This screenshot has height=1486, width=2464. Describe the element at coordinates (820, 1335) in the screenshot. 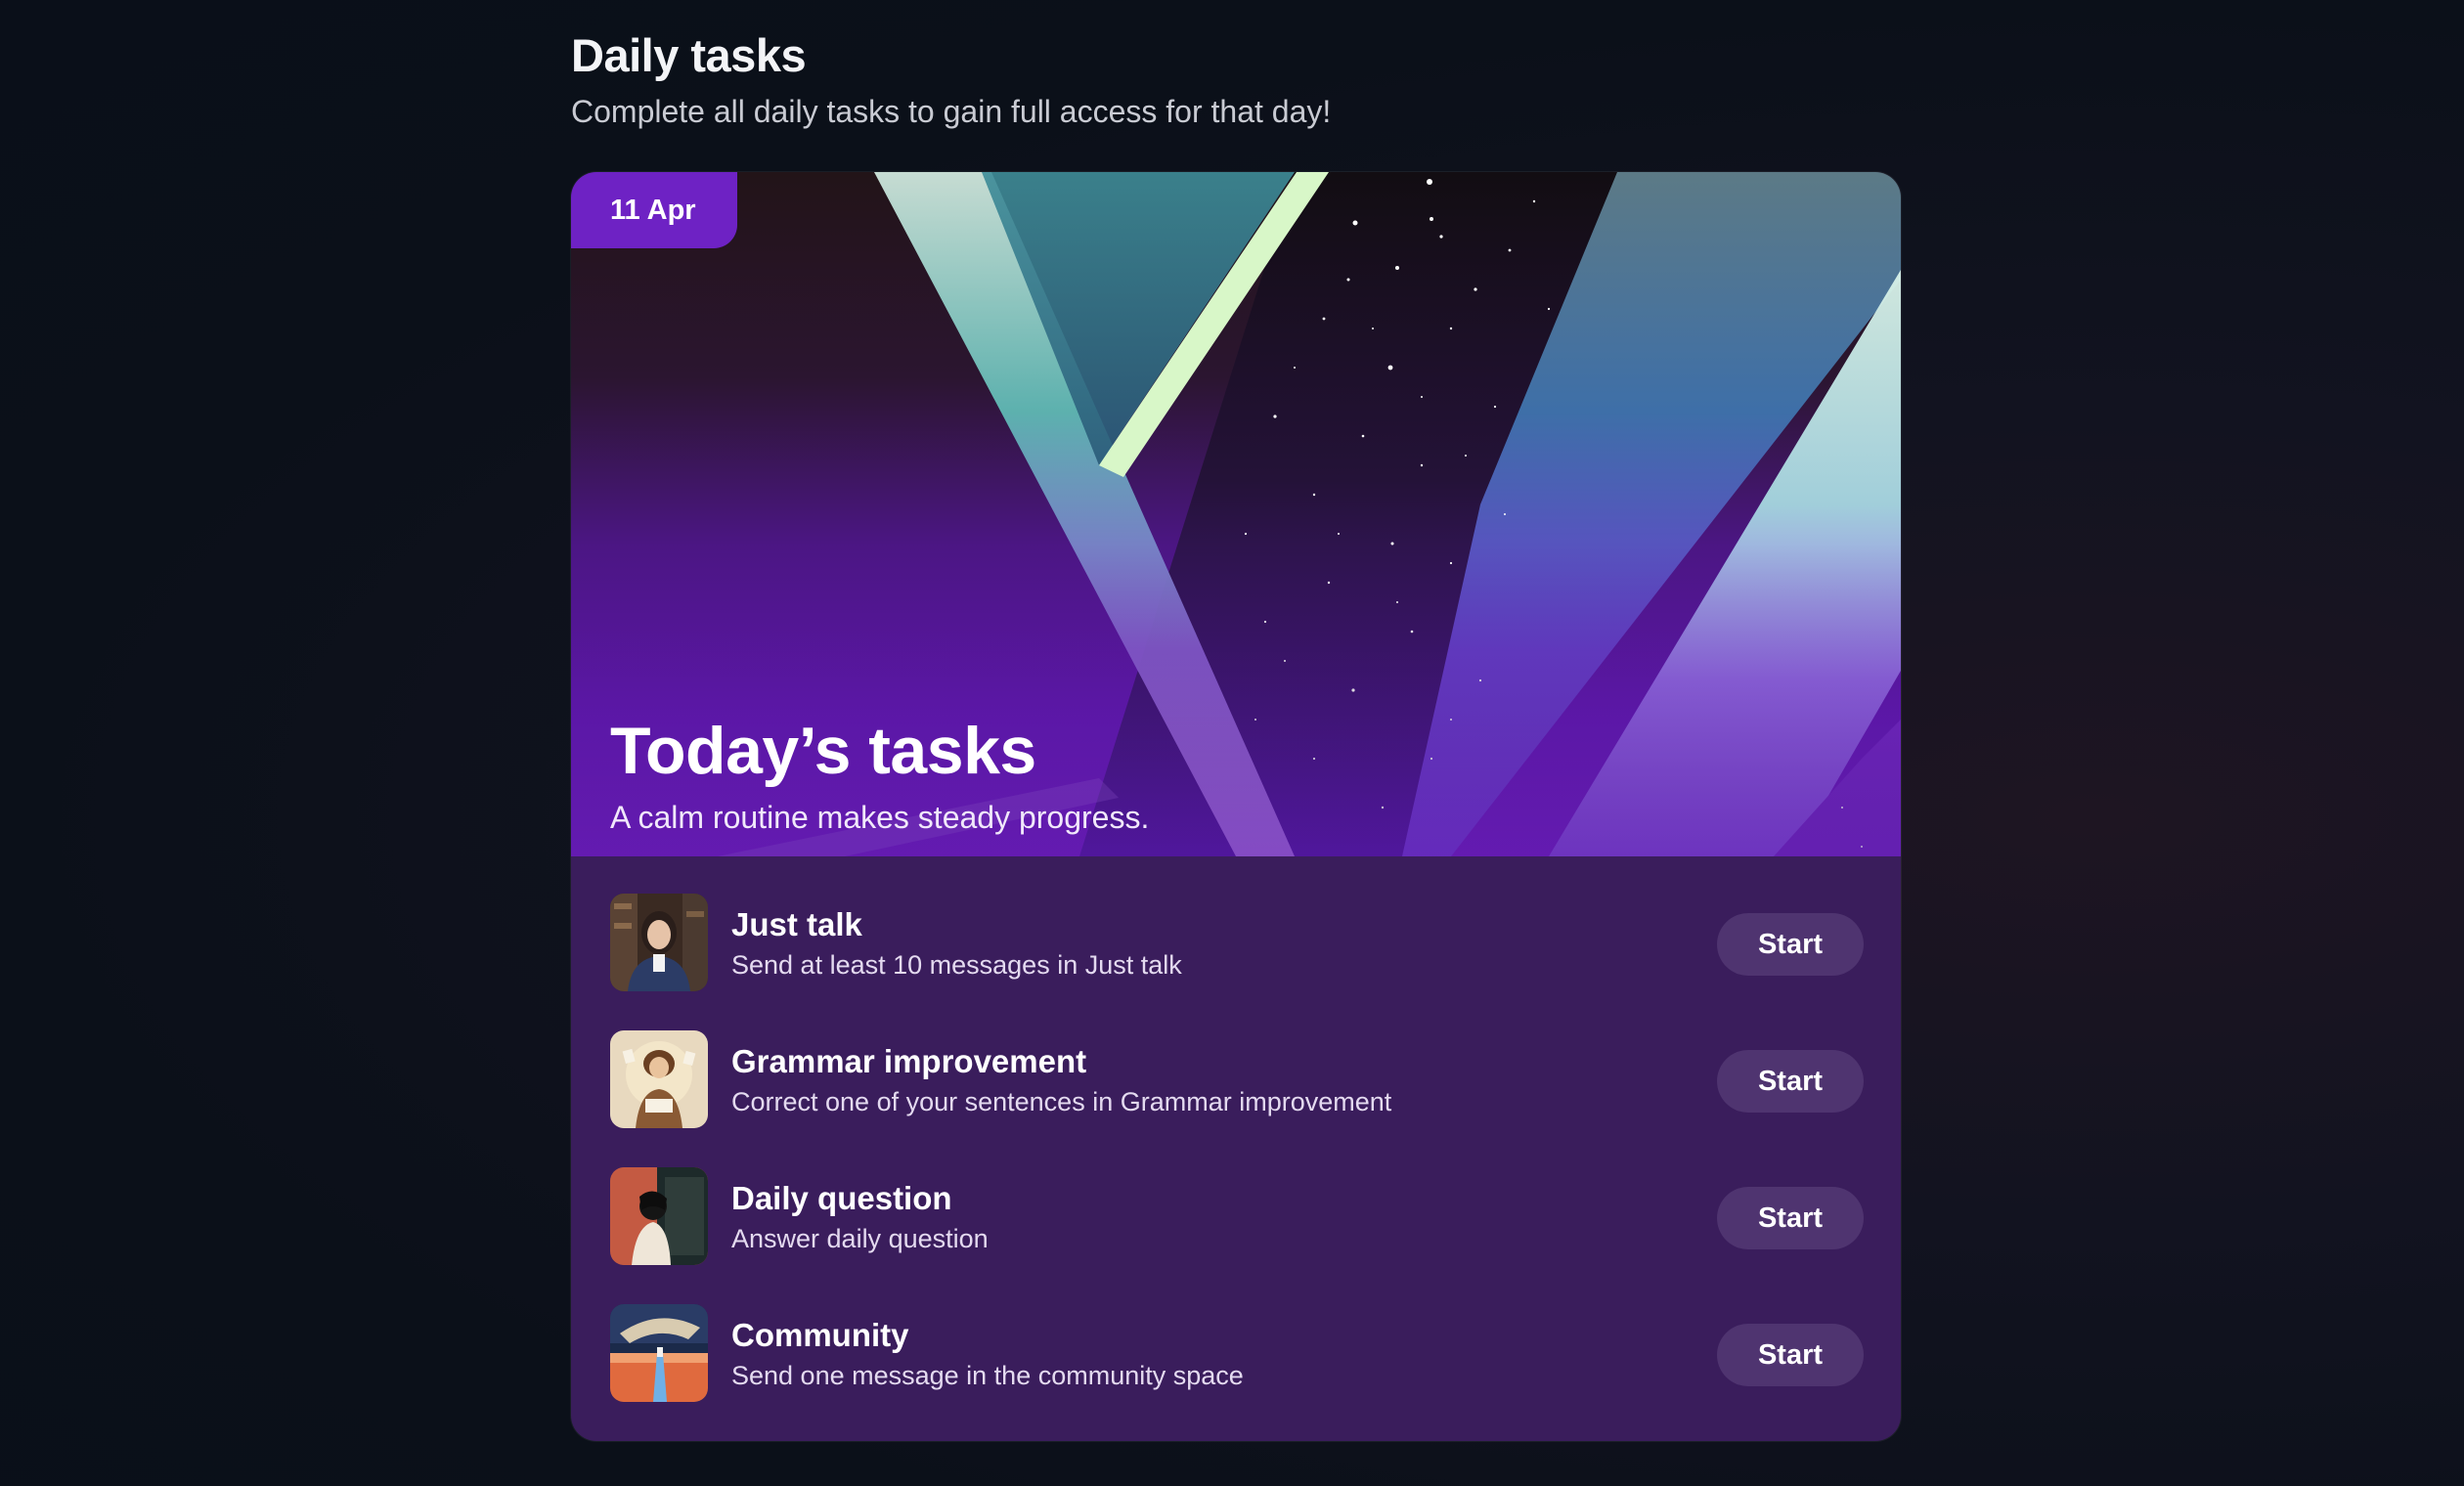

I see `task-name: Community` at that location.